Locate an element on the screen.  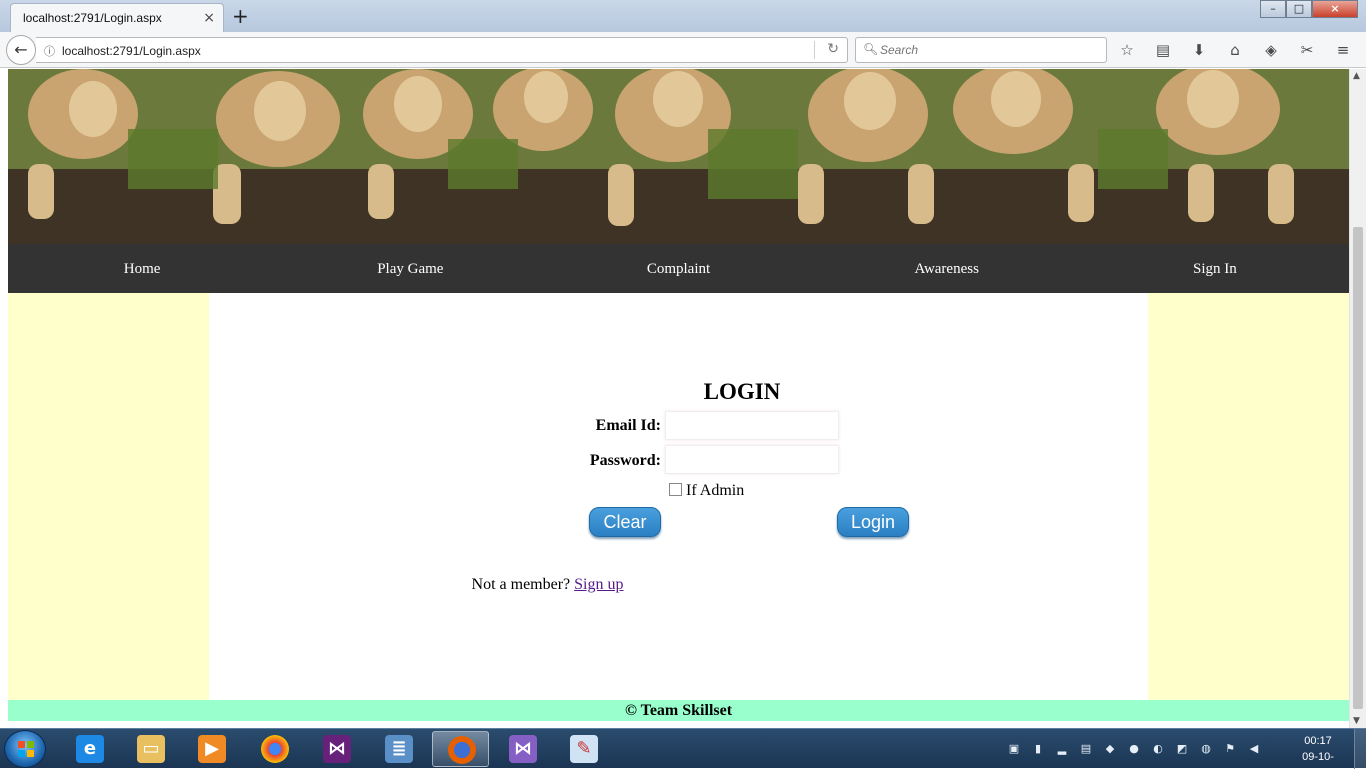
visual-studio-icon: ⋈ is located at coordinates (523, 749).